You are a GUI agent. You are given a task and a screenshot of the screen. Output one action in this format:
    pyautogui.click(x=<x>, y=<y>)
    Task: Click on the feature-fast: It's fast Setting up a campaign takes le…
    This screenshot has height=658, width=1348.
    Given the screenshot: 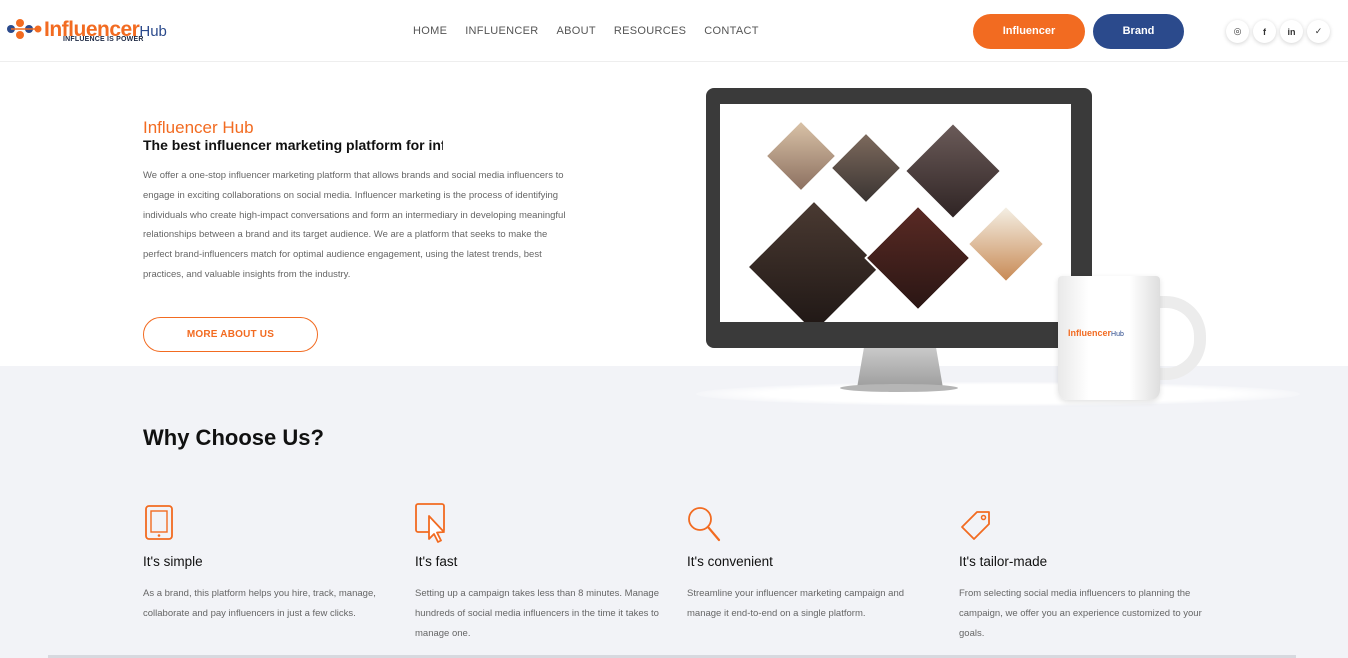 What is the action you would take?
    pyautogui.click(x=540, y=571)
    